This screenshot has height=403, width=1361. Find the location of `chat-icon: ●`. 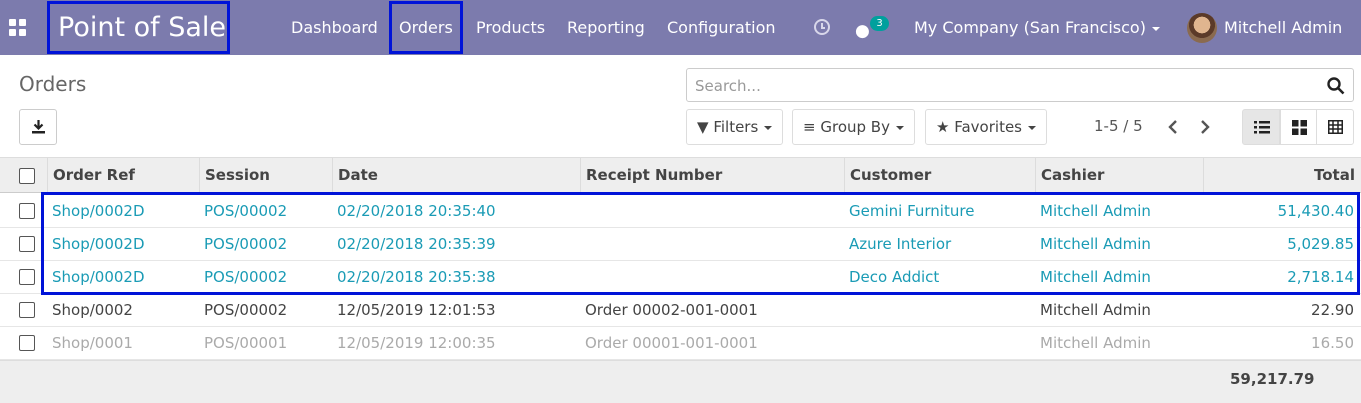

chat-icon: ● is located at coordinates (862, 31).